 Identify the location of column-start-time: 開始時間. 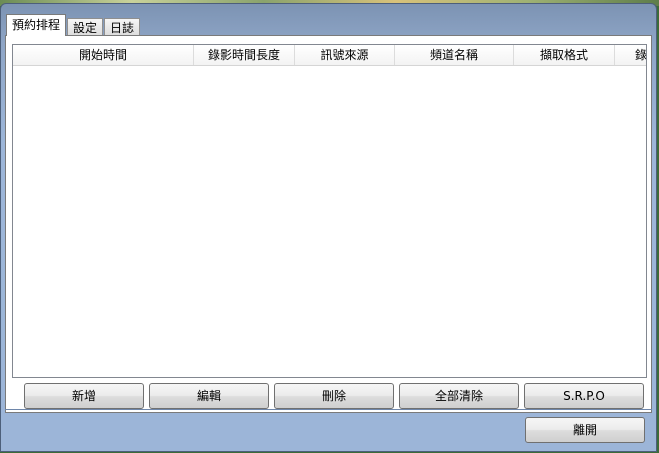
(103, 55).